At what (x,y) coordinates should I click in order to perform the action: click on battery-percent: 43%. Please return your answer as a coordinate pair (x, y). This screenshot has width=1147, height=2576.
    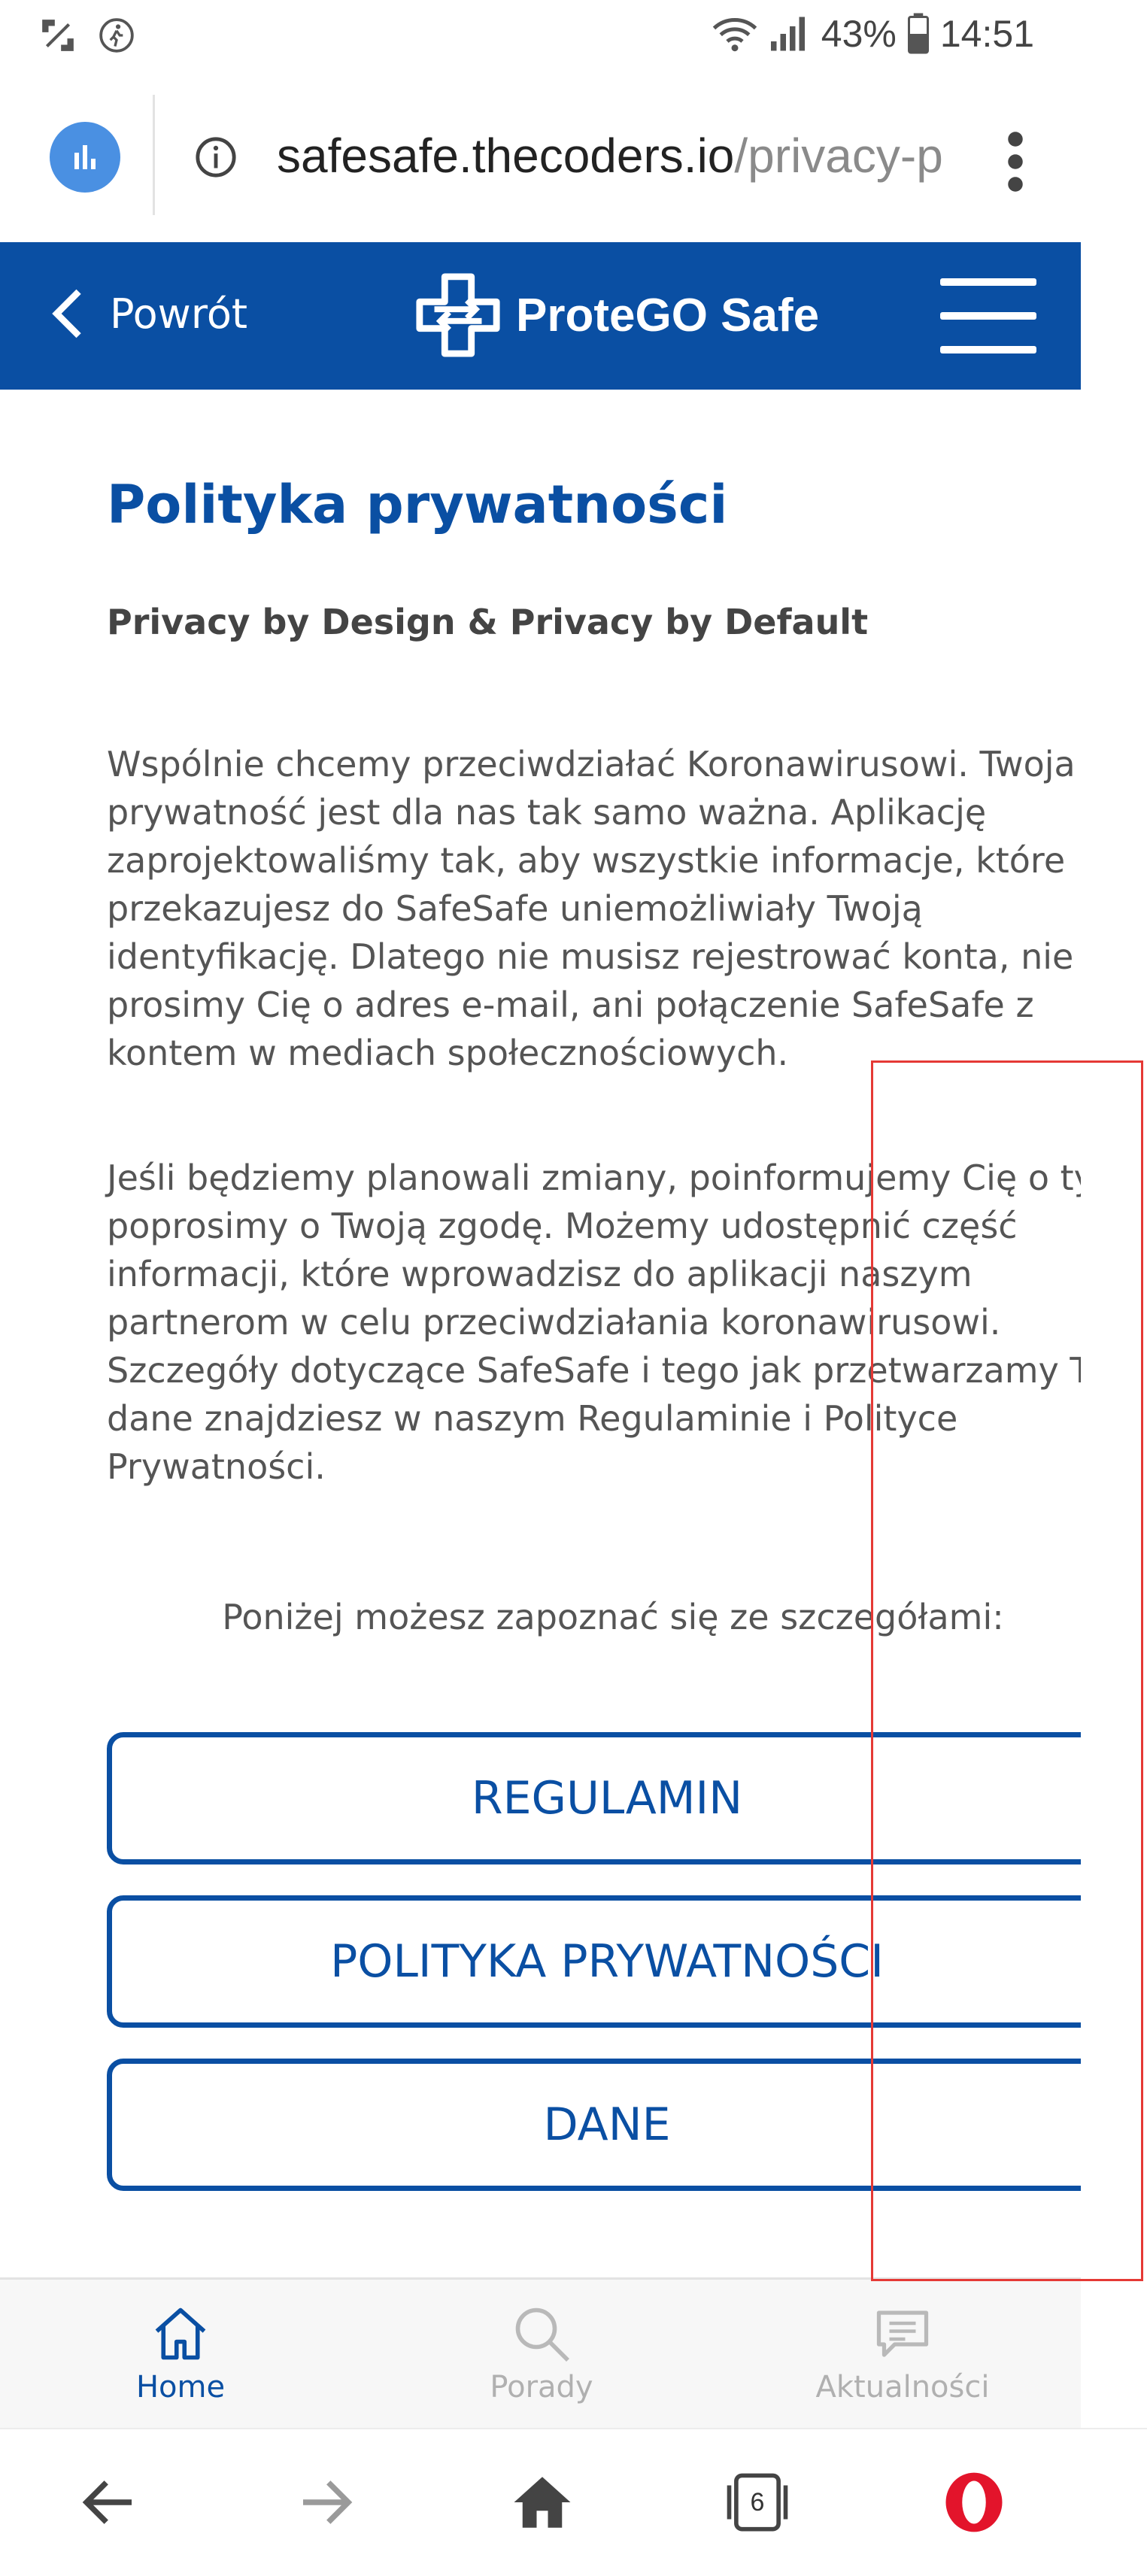
    Looking at the image, I should click on (859, 34).